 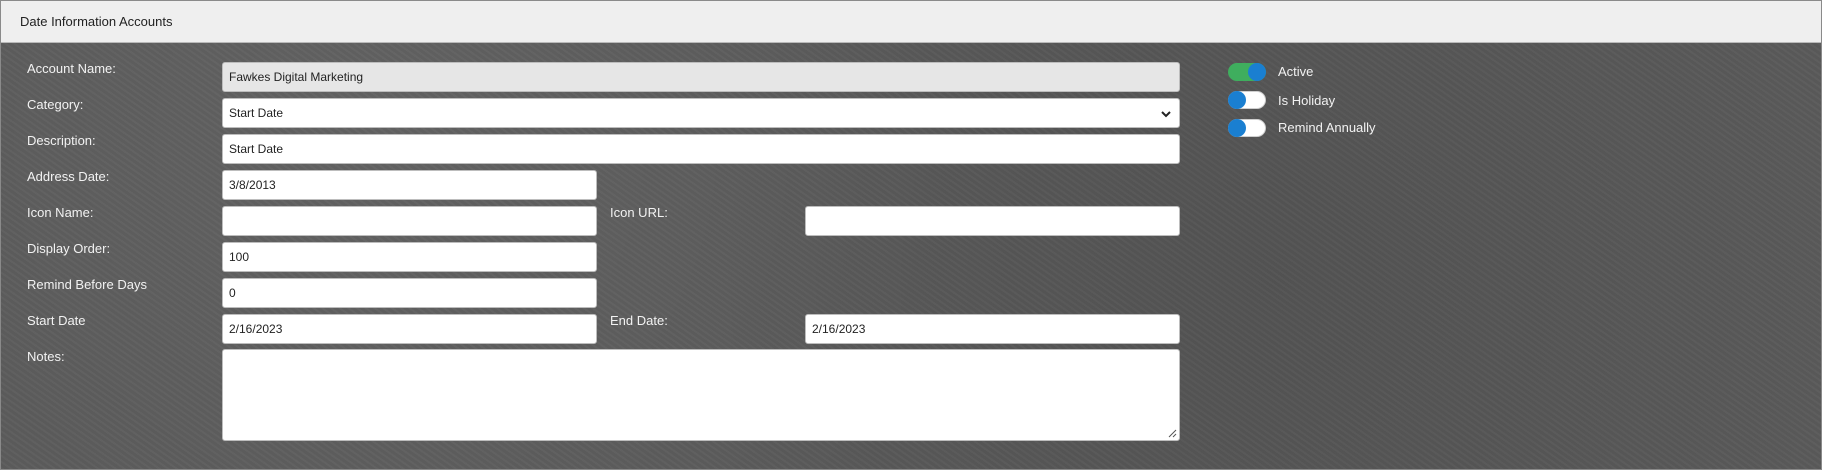 I want to click on category-value: Start Date, so click(x=256, y=113).